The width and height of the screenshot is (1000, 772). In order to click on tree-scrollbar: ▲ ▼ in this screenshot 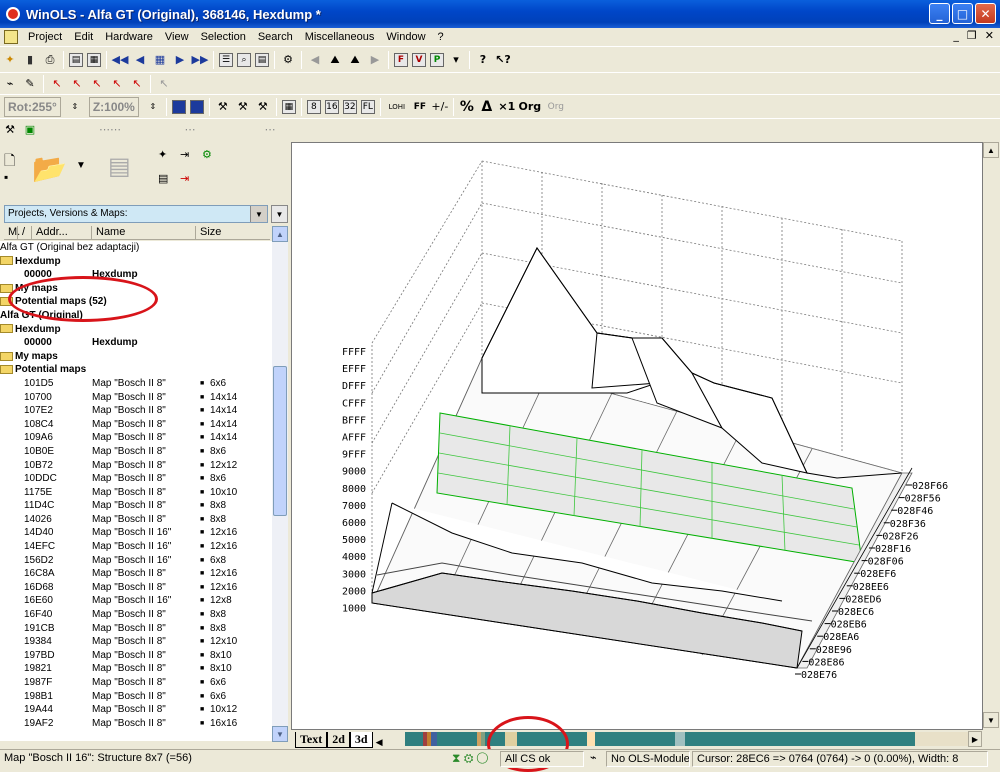, I will do `click(280, 484)`.